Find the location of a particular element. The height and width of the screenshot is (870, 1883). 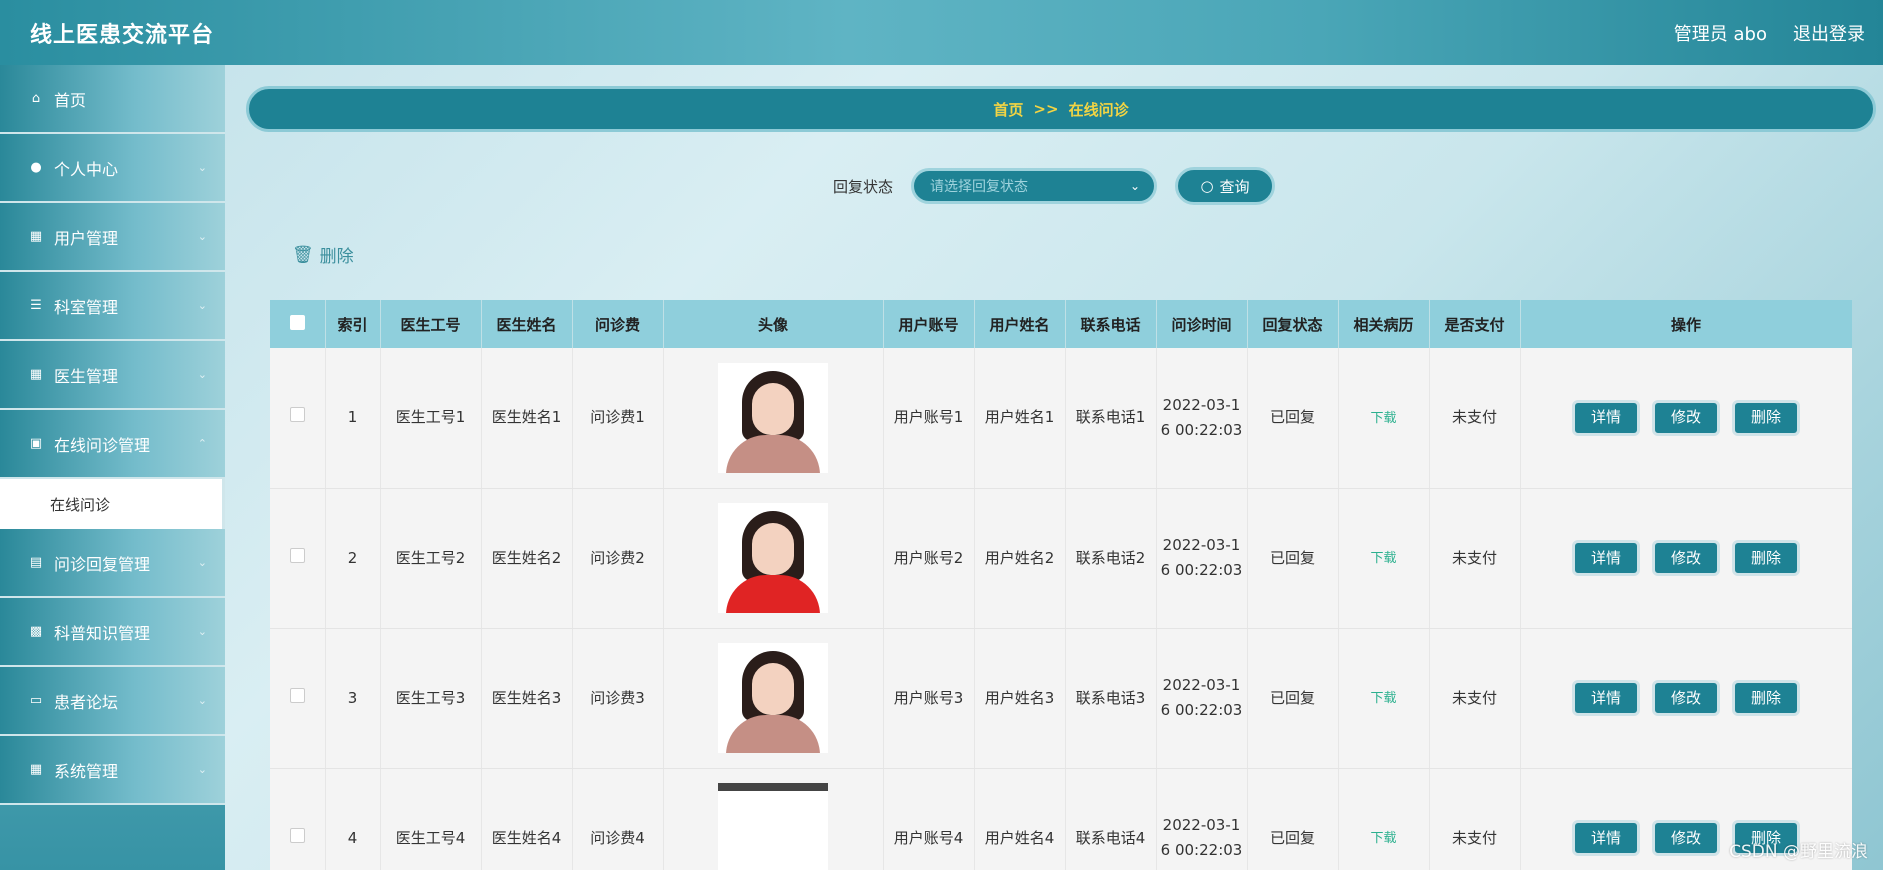

breadcrumb-current: 在线问诊 is located at coordinates (1098, 109).